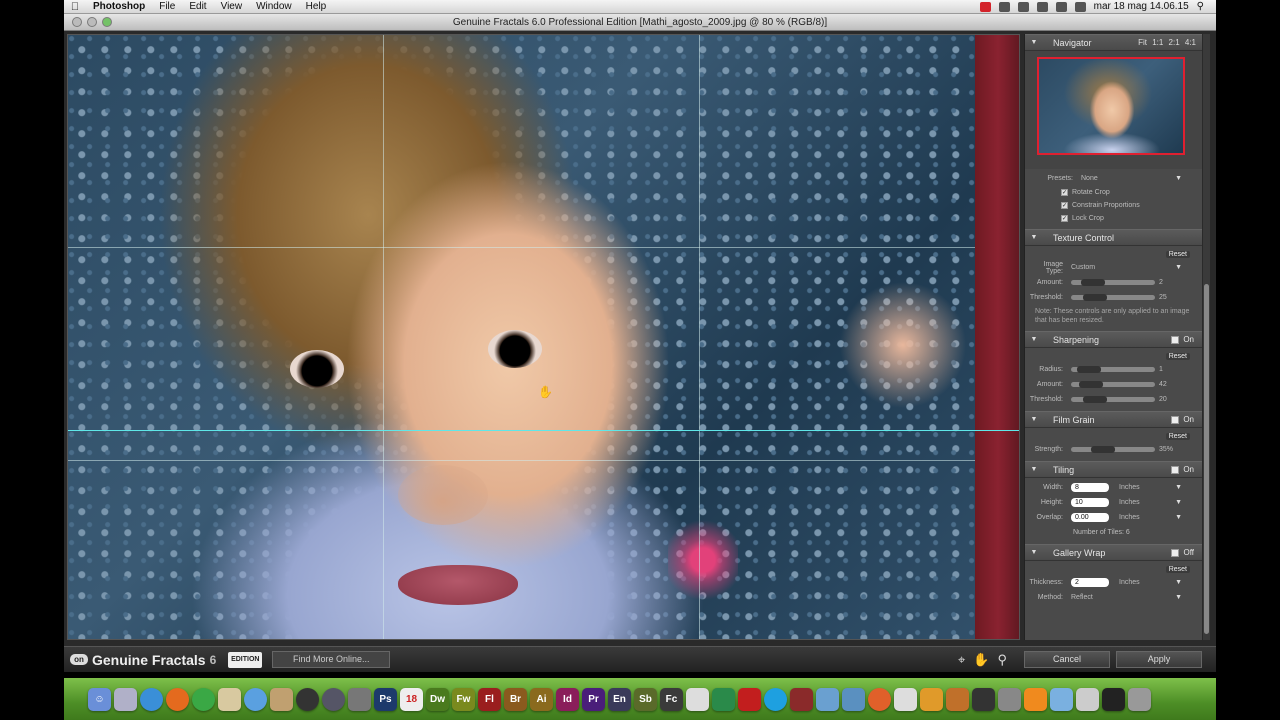  What do you see at coordinates (1113, 237) in the screenshot?
I see `texture-control-header: ▼ Texture Control` at bounding box center [1113, 237].